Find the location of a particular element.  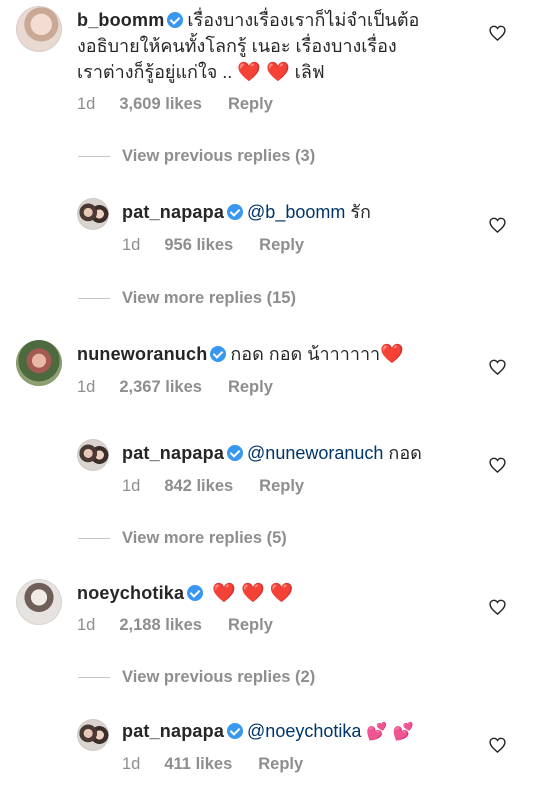

comment-text-line: nuneworanuch กอด กอด น้าาาาาา❤️ is located at coordinates (240, 354).